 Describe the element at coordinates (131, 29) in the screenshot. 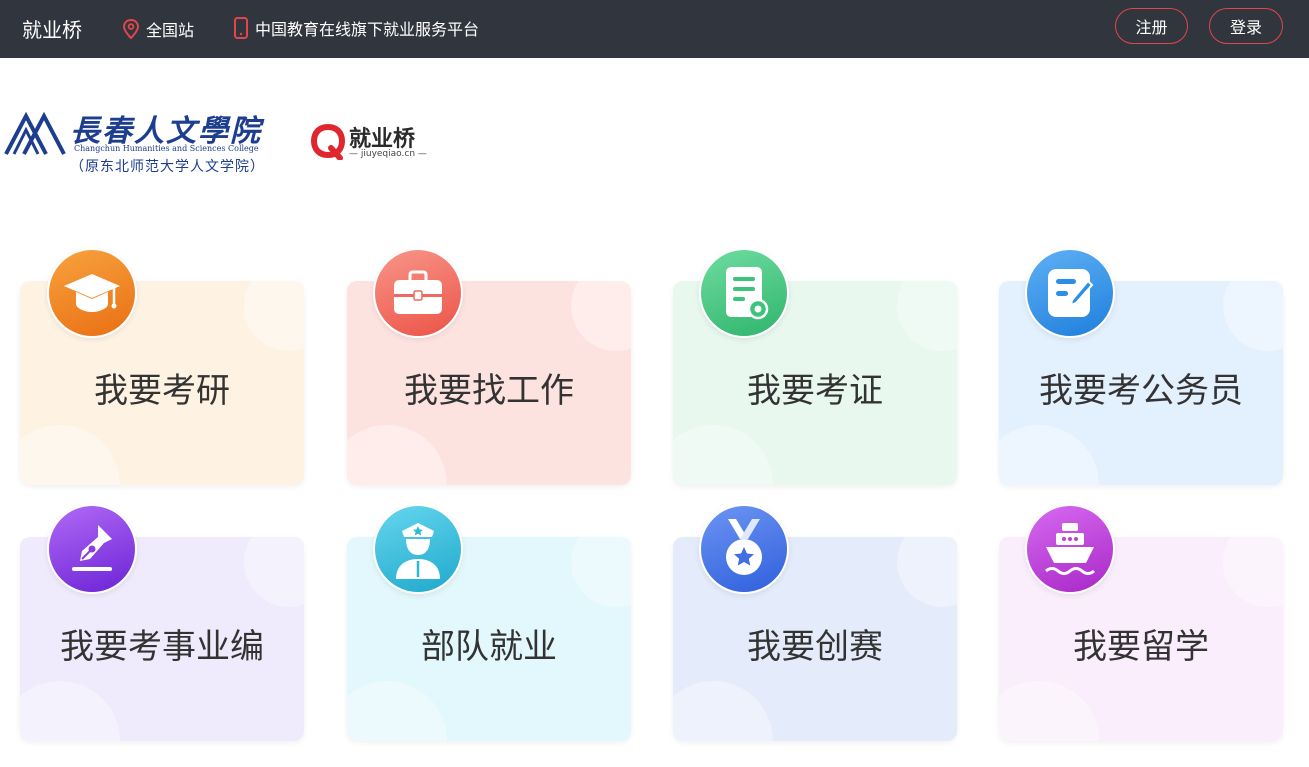

I see `location-pin-icon` at that location.